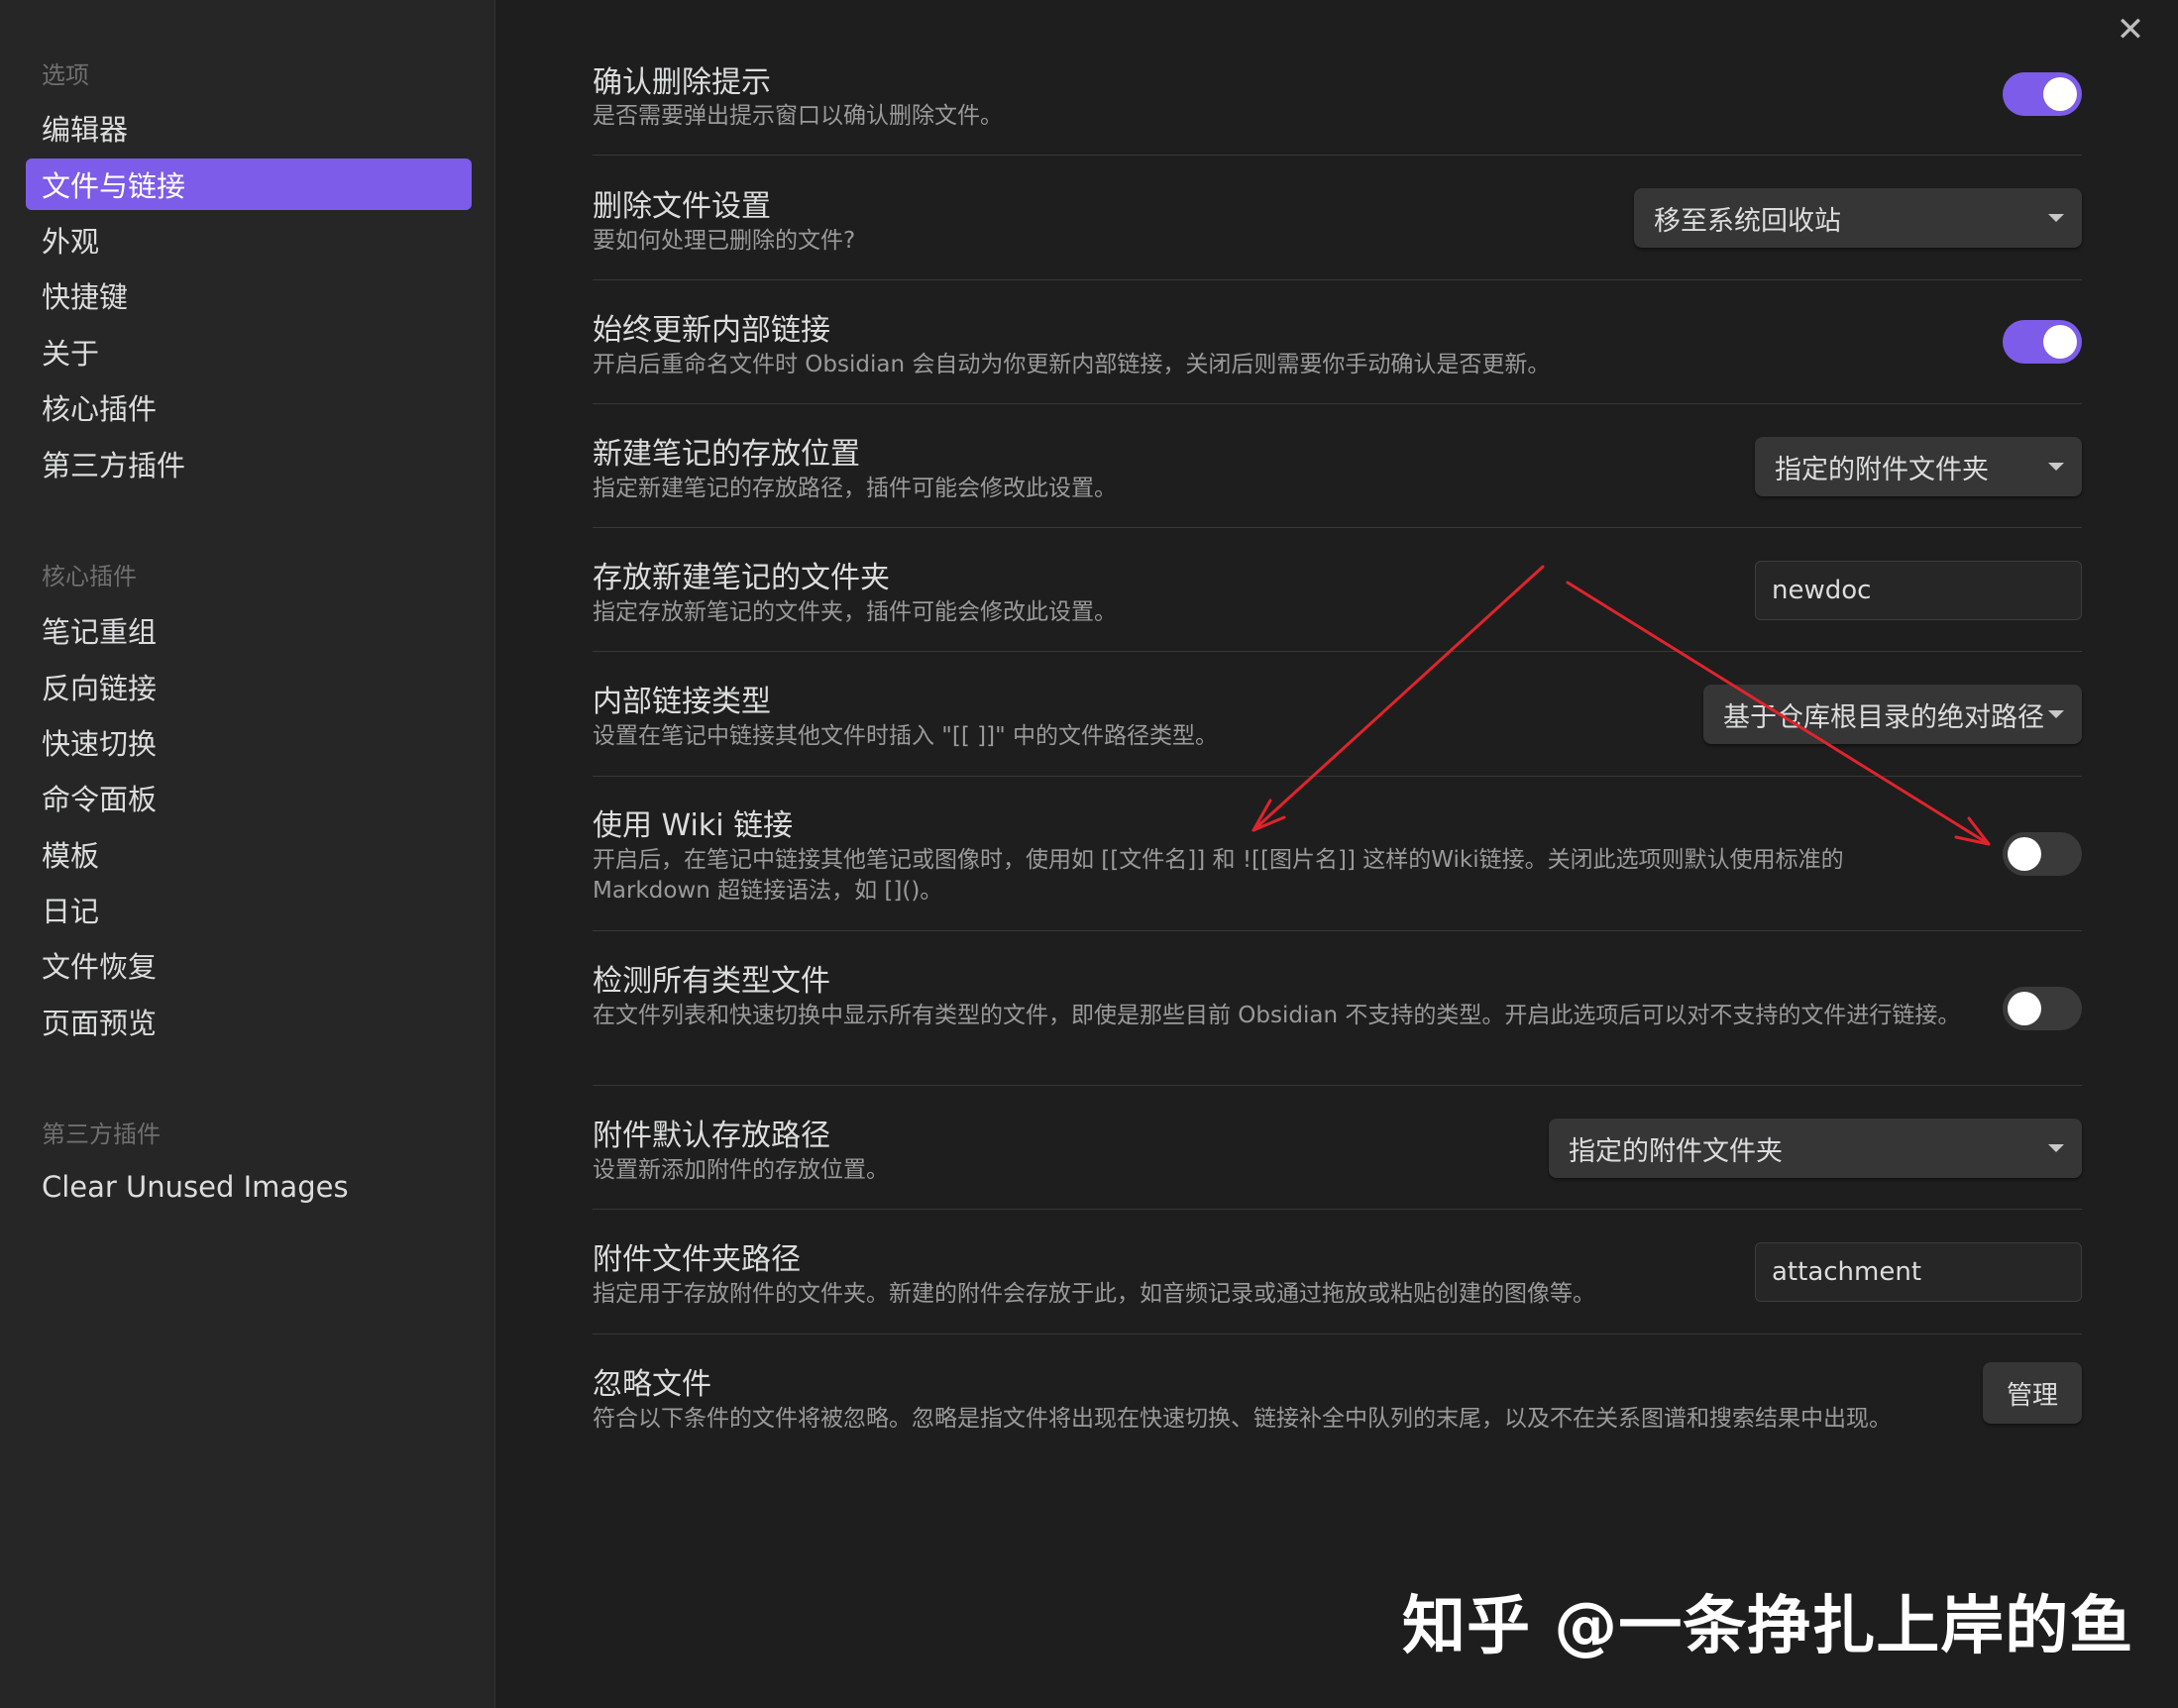 This screenshot has width=2178, height=1708. I want to click on new-note-location-dropdown: 指定的附件文件夹, so click(1918, 466).